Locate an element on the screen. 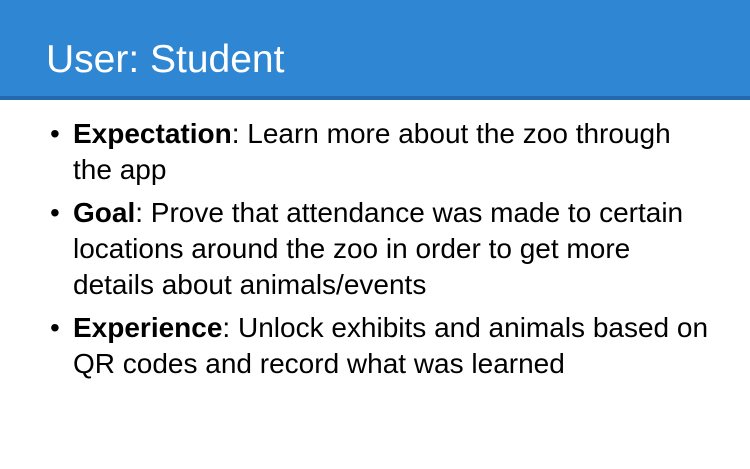 This screenshot has height=469, width=750. bullet-term: Experience is located at coordinates (148, 327).